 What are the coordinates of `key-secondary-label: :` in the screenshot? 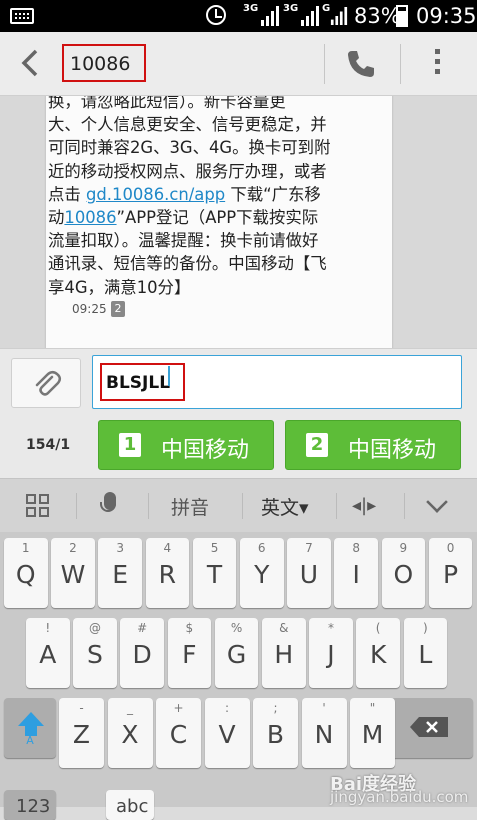 It's located at (227, 708).